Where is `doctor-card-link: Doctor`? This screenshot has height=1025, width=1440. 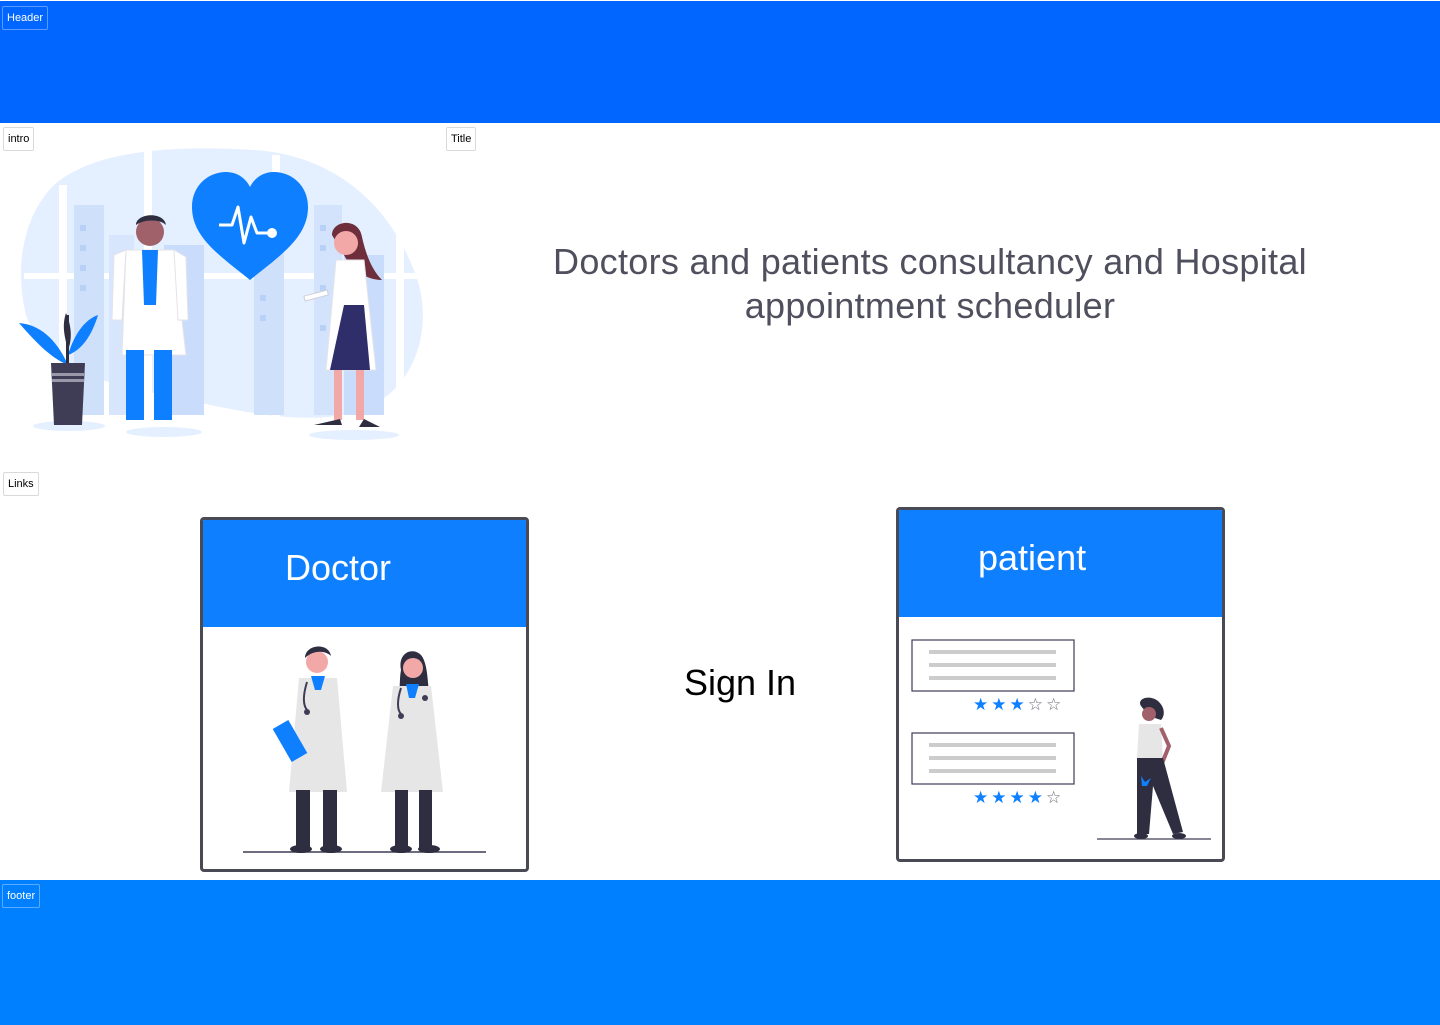
doctor-card-link: Doctor is located at coordinates (364, 694).